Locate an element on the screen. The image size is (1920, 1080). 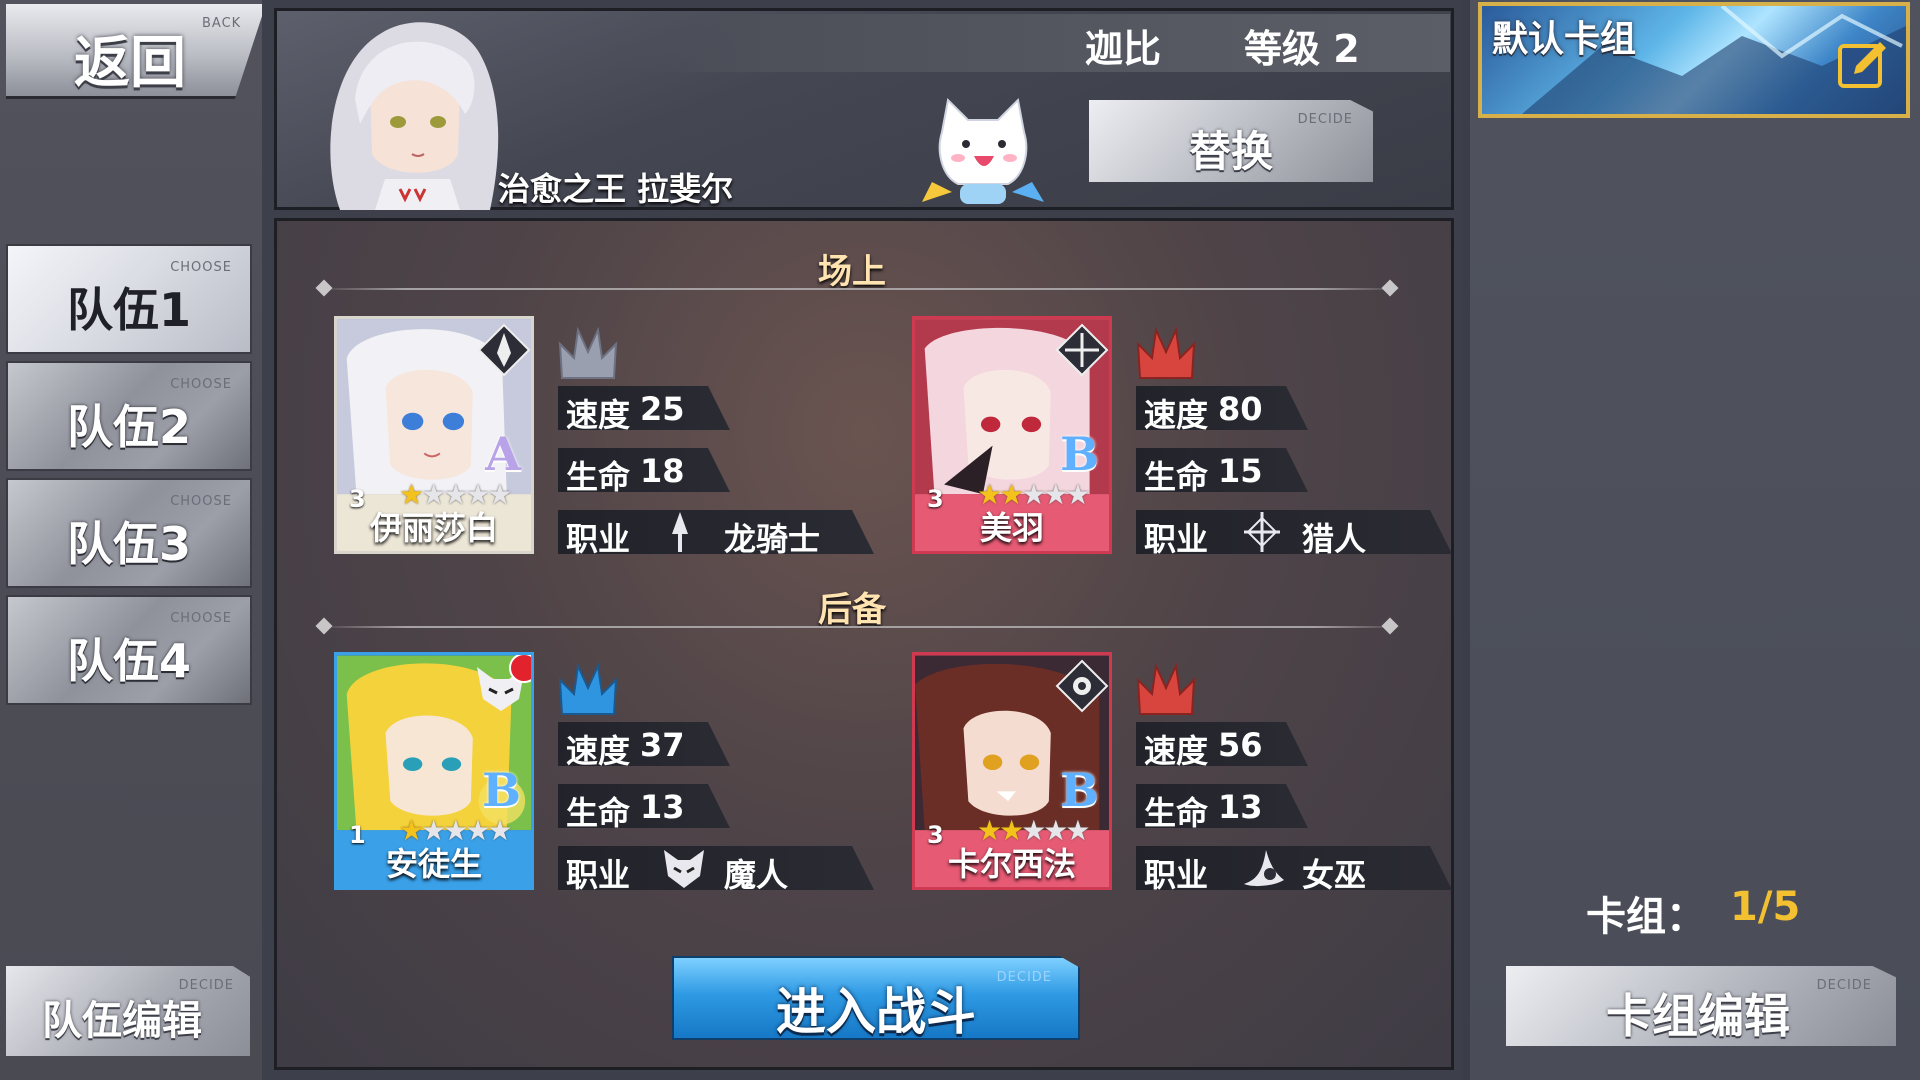
demon-mask-icon is located at coordinates (684, 868).